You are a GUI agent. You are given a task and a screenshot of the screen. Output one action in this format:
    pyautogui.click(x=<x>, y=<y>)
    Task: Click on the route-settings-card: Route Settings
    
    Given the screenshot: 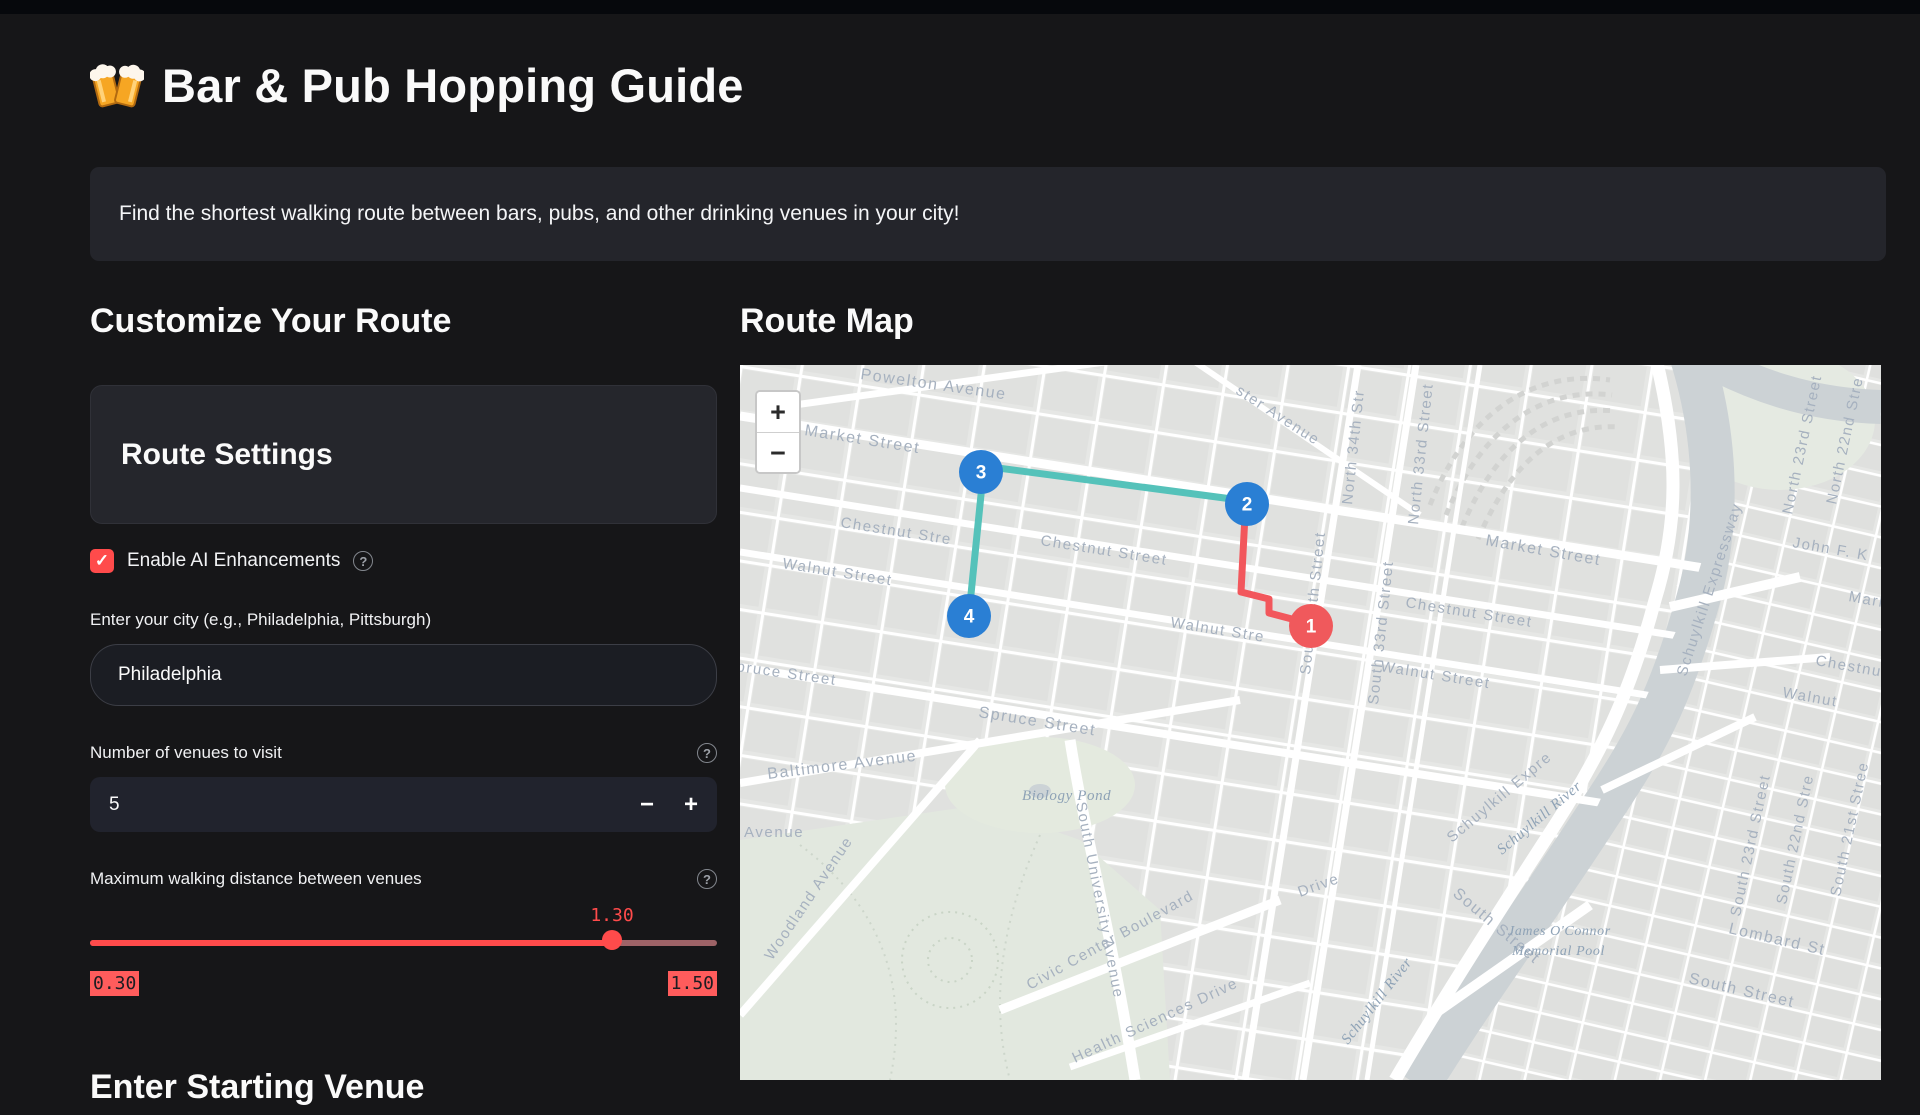 What is the action you would take?
    pyautogui.click(x=403, y=454)
    